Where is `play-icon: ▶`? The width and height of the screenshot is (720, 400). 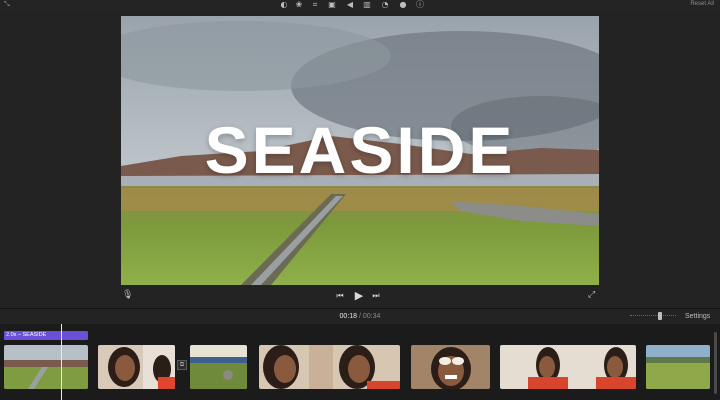
play-icon: ▶ is located at coordinates (359, 296).